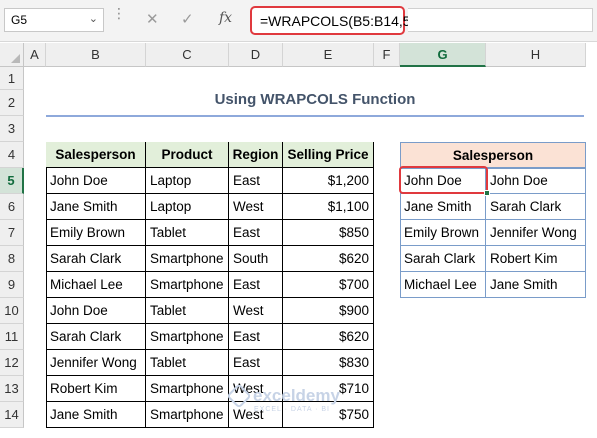 The height and width of the screenshot is (438, 597). Describe the element at coordinates (12, 415) in the screenshot. I see `row-header-14: 14` at that location.